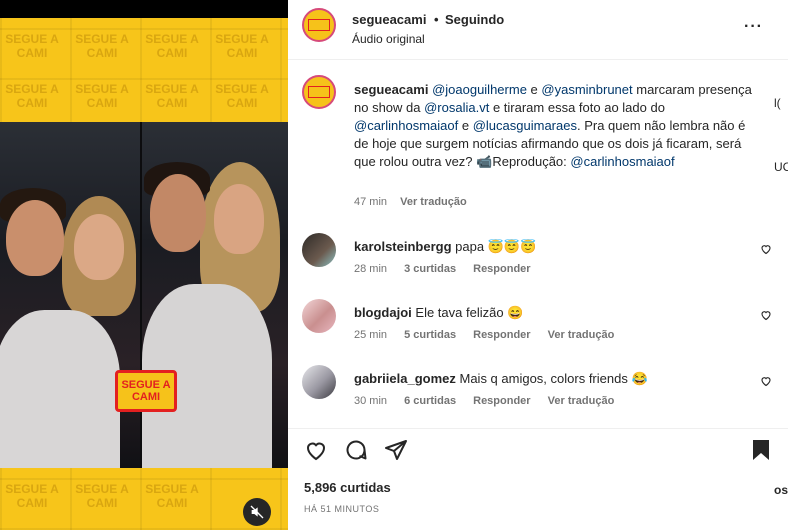 The height and width of the screenshot is (530, 788). Describe the element at coordinates (538, 479) in the screenshot. I see `post-actions: 5,896 curtidas HÁ 51 MINUTOS` at that location.